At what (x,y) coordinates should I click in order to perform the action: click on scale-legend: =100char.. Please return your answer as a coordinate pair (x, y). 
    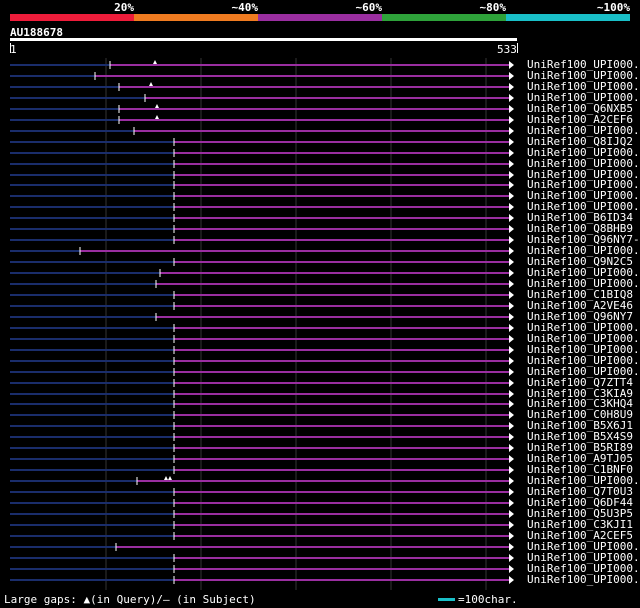
    Looking at the image, I should click on (478, 599).